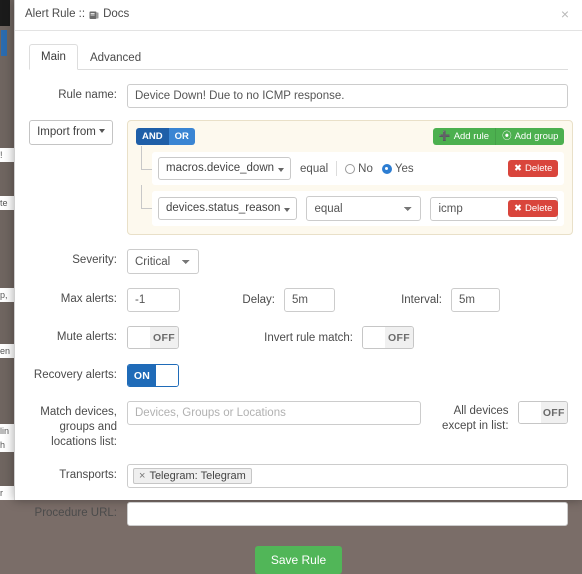  I want to click on delay-label: Delay:, so click(258, 300).